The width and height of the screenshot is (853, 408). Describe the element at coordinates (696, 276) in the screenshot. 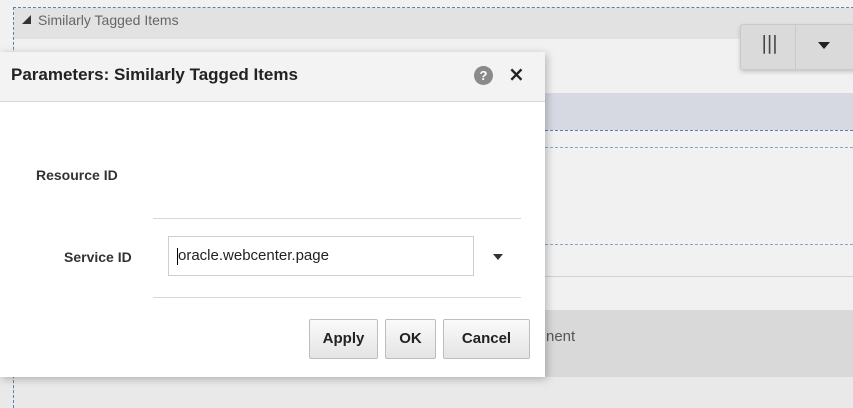

I see `divider` at that location.